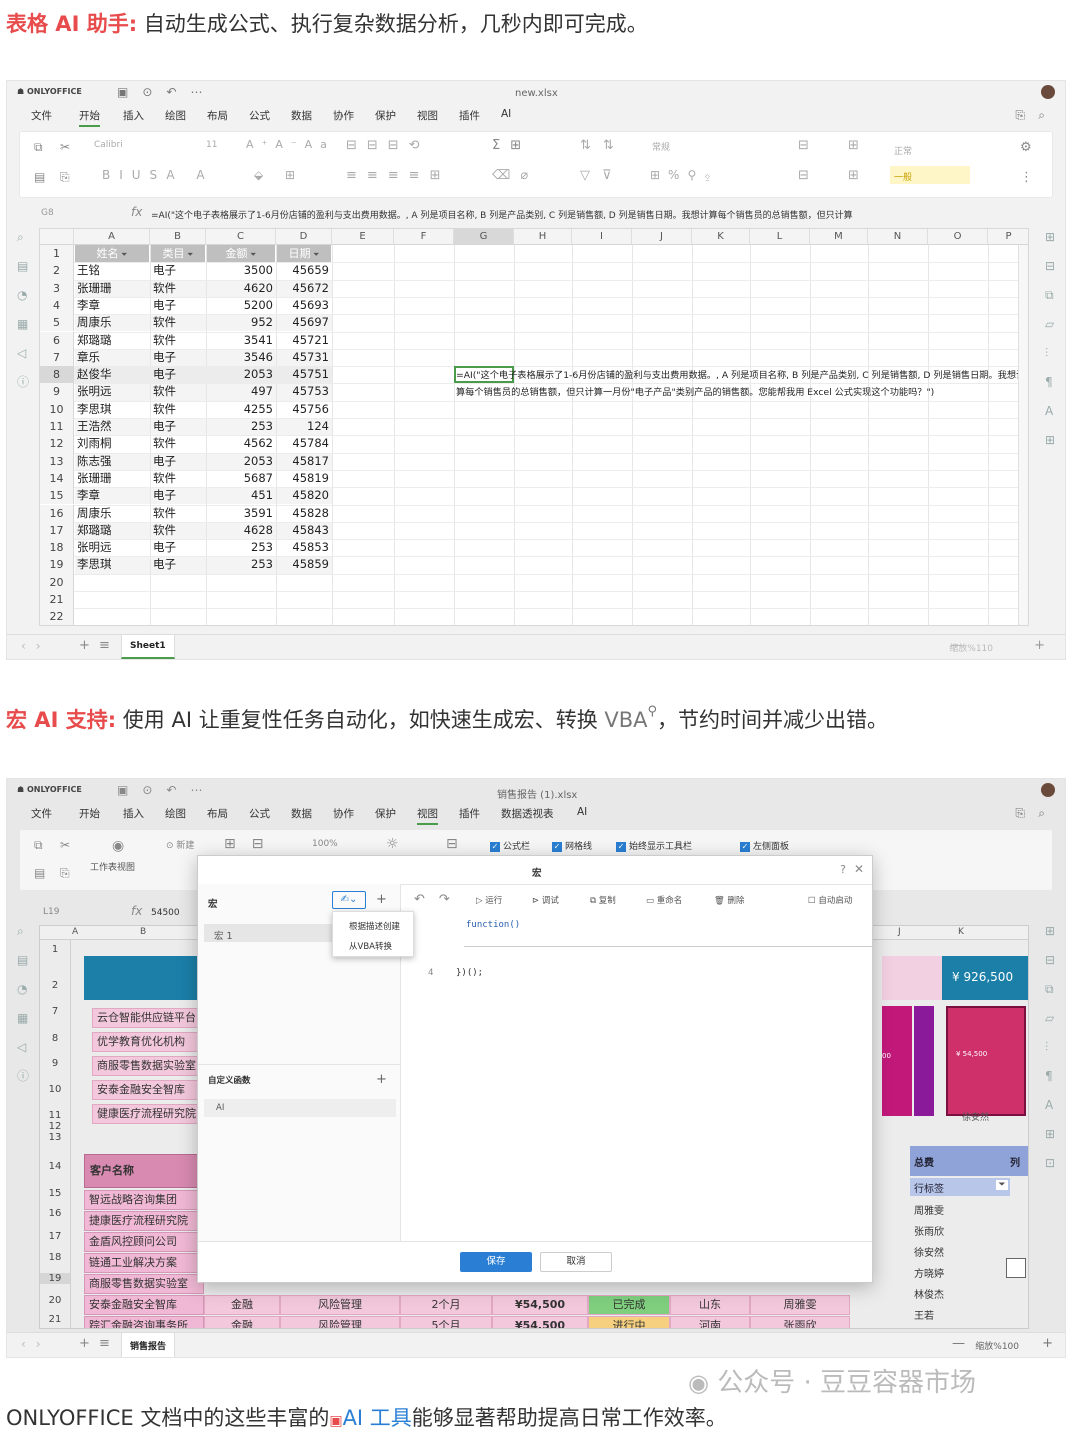  I want to click on code-line-1: function(), so click(493, 925).